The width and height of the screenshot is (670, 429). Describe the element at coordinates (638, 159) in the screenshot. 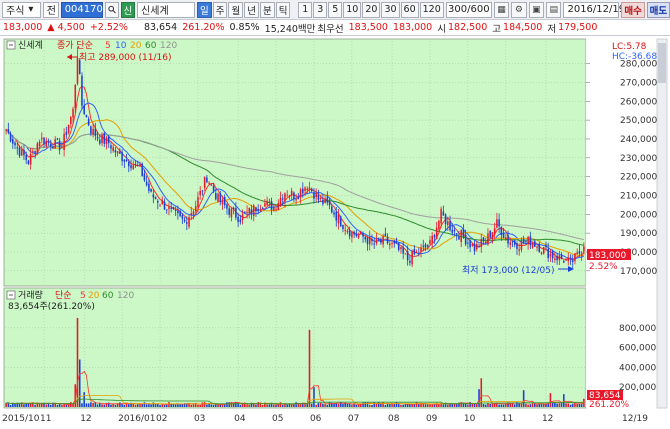

I see `price-tick-label: 230,000` at that location.